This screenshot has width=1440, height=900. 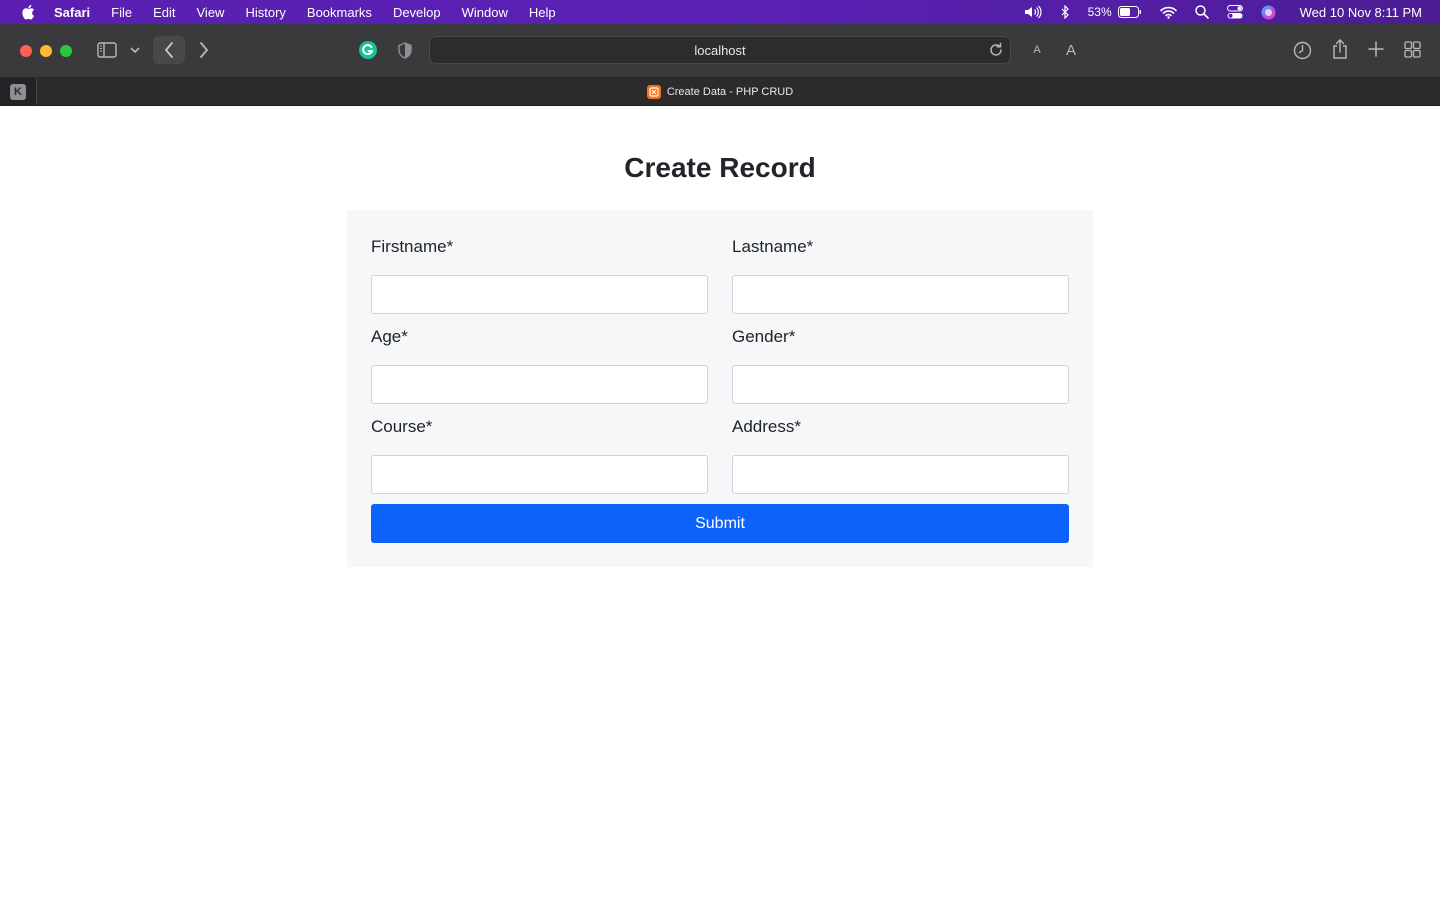 What do you see at coordinates (764, 336) in the screenshot?
I see `gender-label: Gender*` at bounding box center [764, 336].